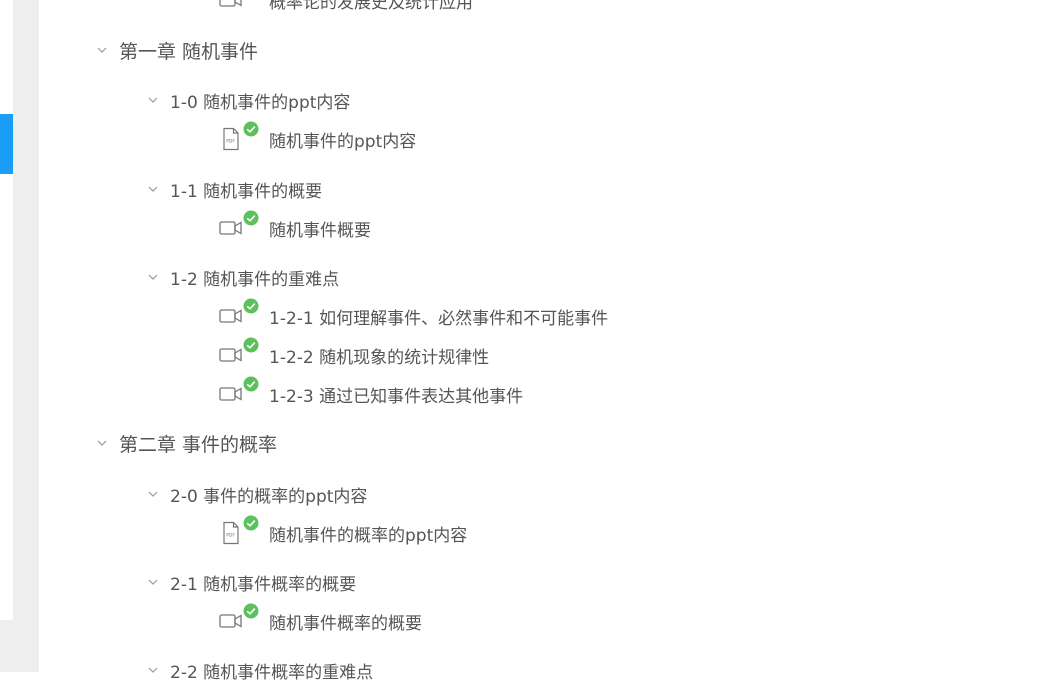 The width and height of the screenshot is (1038, 683). I want to click on item-label: 1-2-1 如何理解事件、必然事件和不可能事件, so click(439, 318).